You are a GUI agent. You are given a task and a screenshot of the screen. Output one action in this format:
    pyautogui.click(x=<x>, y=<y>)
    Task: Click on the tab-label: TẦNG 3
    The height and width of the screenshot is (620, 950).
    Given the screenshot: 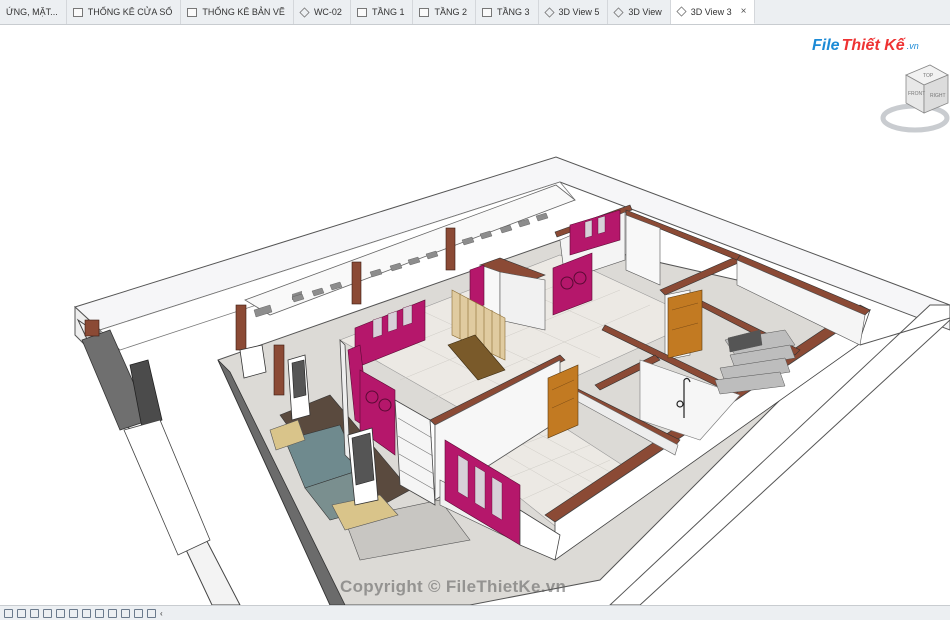 What is the action you would take?
    pyautogui.click(x=513, y=12)
    